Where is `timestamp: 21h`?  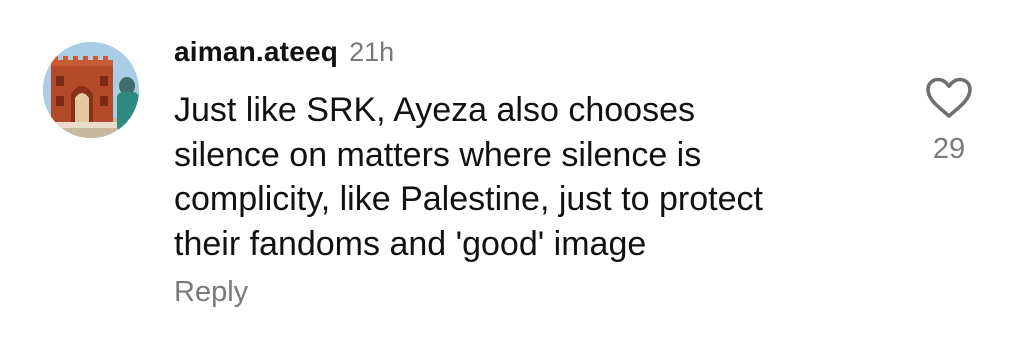
timestamp: 21h is located at coordinates (372, 52).